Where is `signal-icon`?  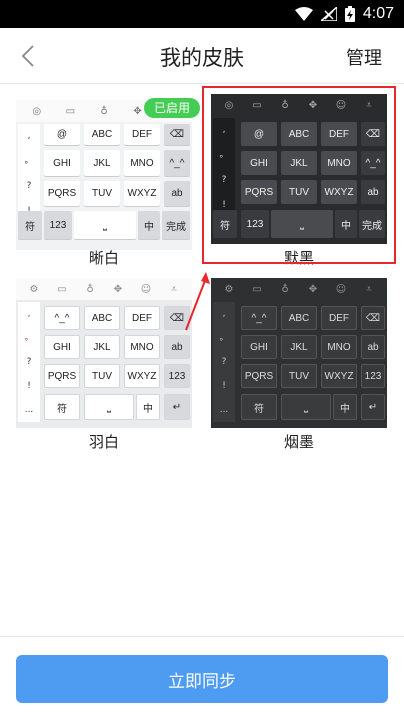 signal-icon is located at coordinates (328, 14).